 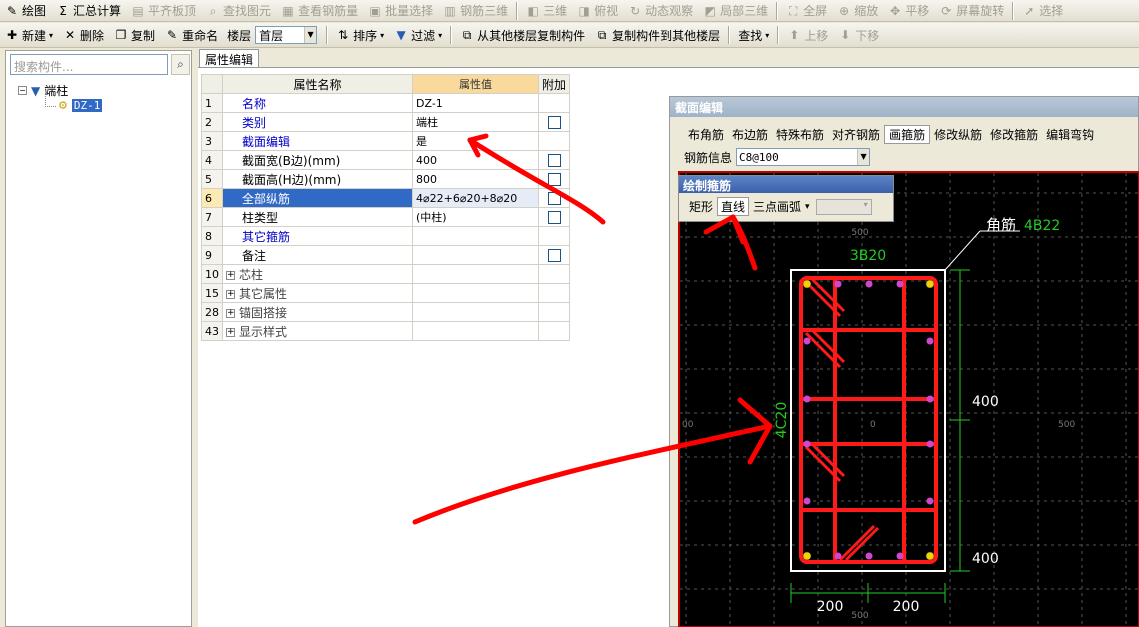 I want to click on property-value: (中柱), so click(x=475, y=217).